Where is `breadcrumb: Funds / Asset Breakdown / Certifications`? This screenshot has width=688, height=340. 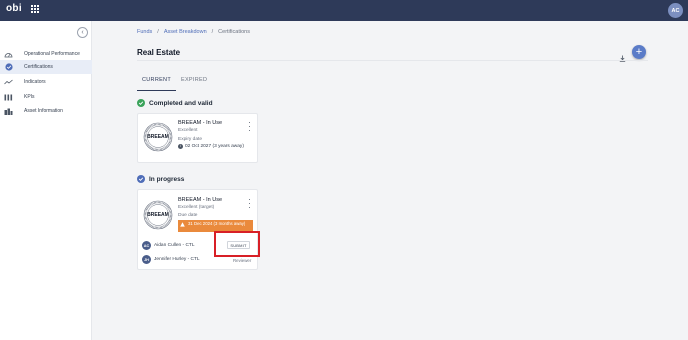 breadcrumb: Funds / Asset Breakdown / Certifications is located at coordinates (193, 32).